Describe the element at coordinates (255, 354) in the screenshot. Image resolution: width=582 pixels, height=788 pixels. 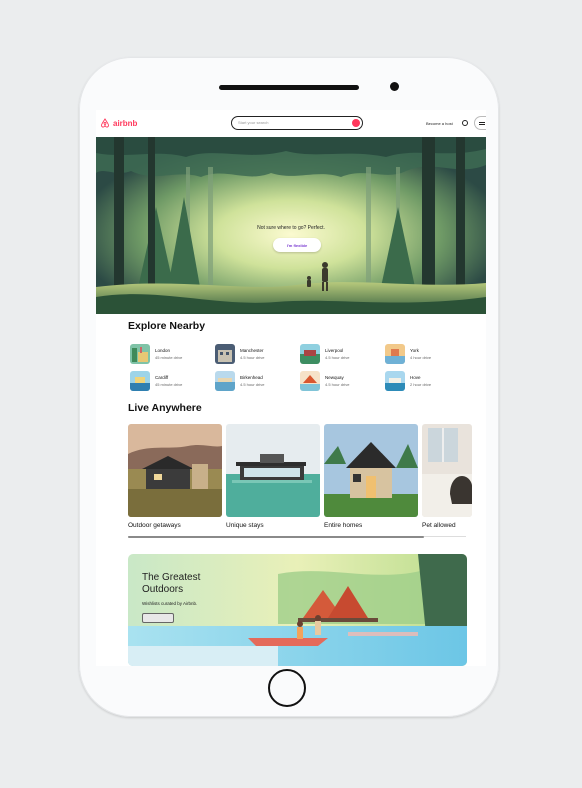
I see `list-item: Manchester 4.5 hour drive` at that location.